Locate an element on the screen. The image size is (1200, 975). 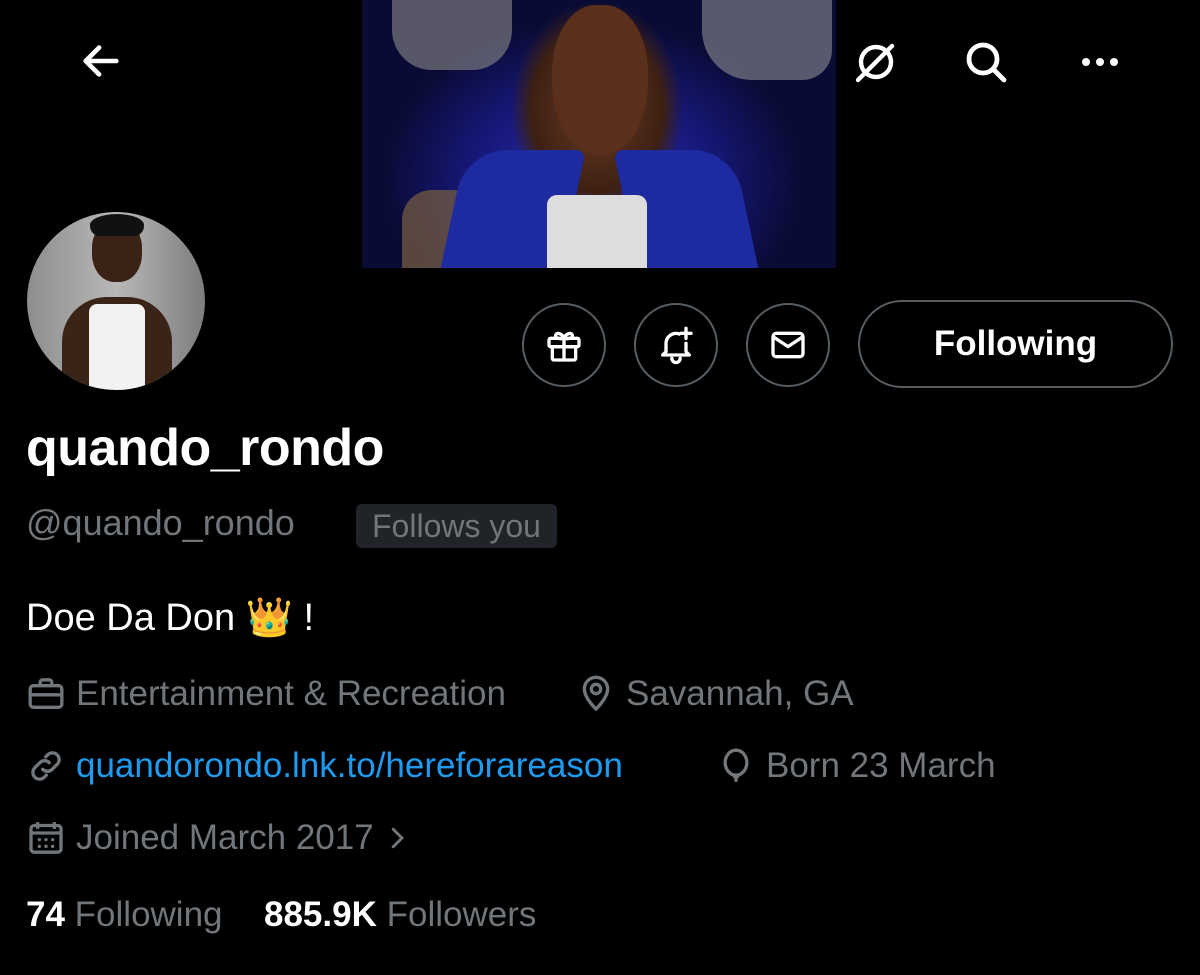
back-button is located at coordinates (101, 63).